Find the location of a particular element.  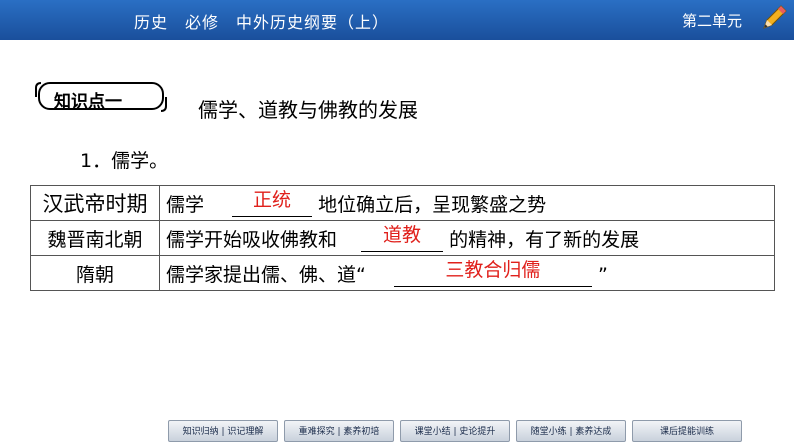

content-text: 的精神，有了新的发展 is located at coordinates (544, 239).